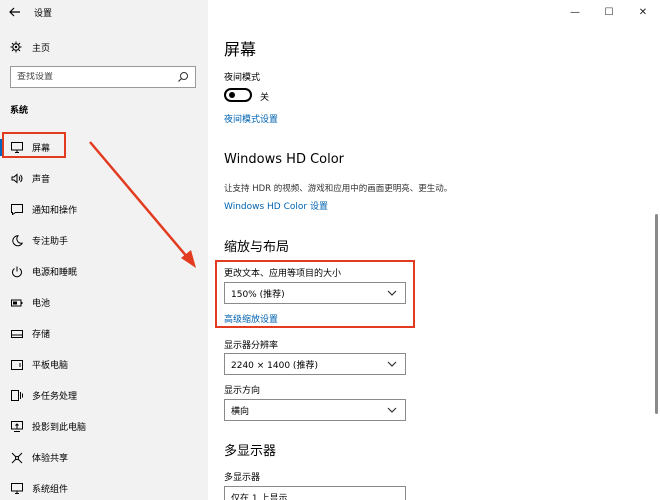 This screenshot has width=660, height=500. I want to click on orientation-value: 横向, so click(240, 411).